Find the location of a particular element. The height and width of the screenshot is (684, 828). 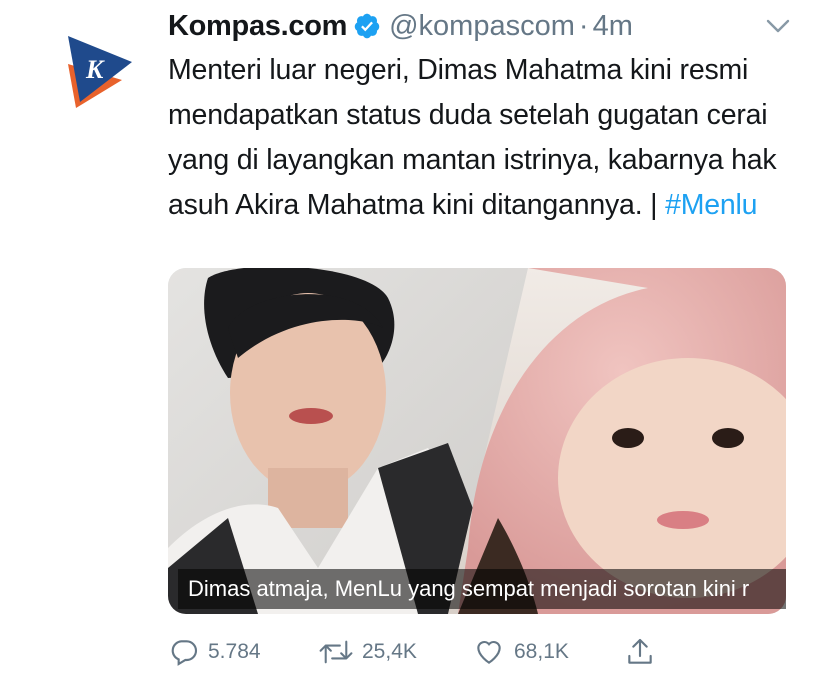

reply-button: 5.784 is located at coordinates (214, 652).